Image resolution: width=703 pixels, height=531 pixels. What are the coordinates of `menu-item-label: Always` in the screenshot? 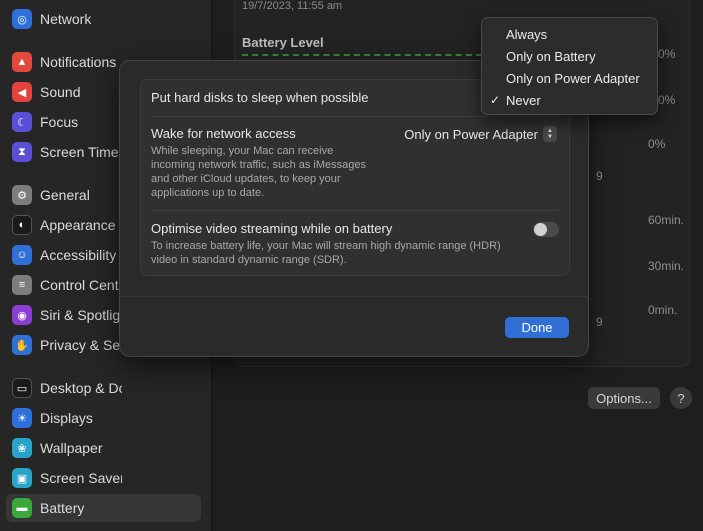 It's located at (527, 34).